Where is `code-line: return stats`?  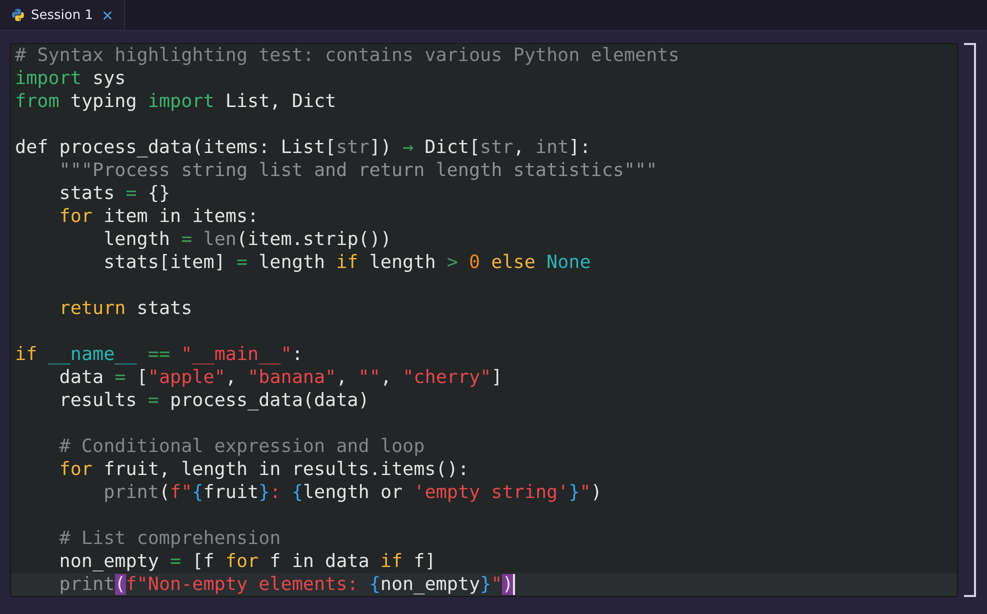
code-line: return stats is located at coordinates (125, 308).